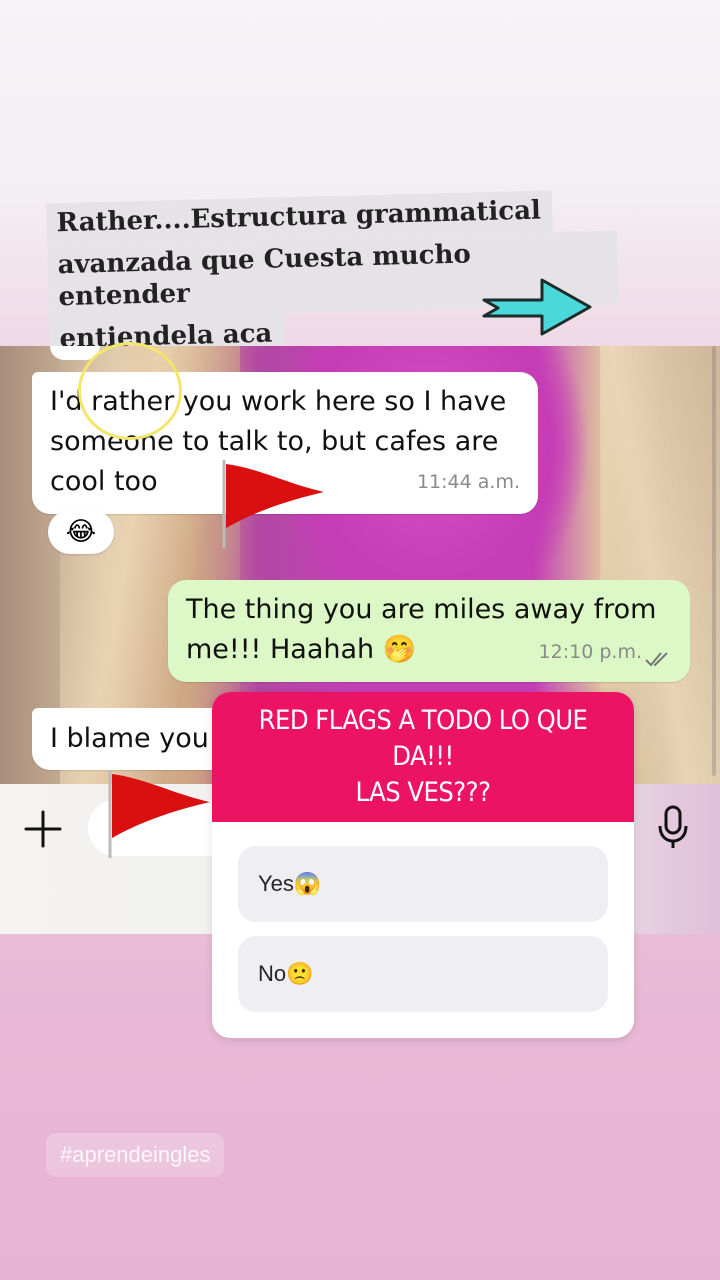 This screenshot has height=1280, width=720. I want to click on message-timestamp: 12:10 p.m., so click(590, 652).